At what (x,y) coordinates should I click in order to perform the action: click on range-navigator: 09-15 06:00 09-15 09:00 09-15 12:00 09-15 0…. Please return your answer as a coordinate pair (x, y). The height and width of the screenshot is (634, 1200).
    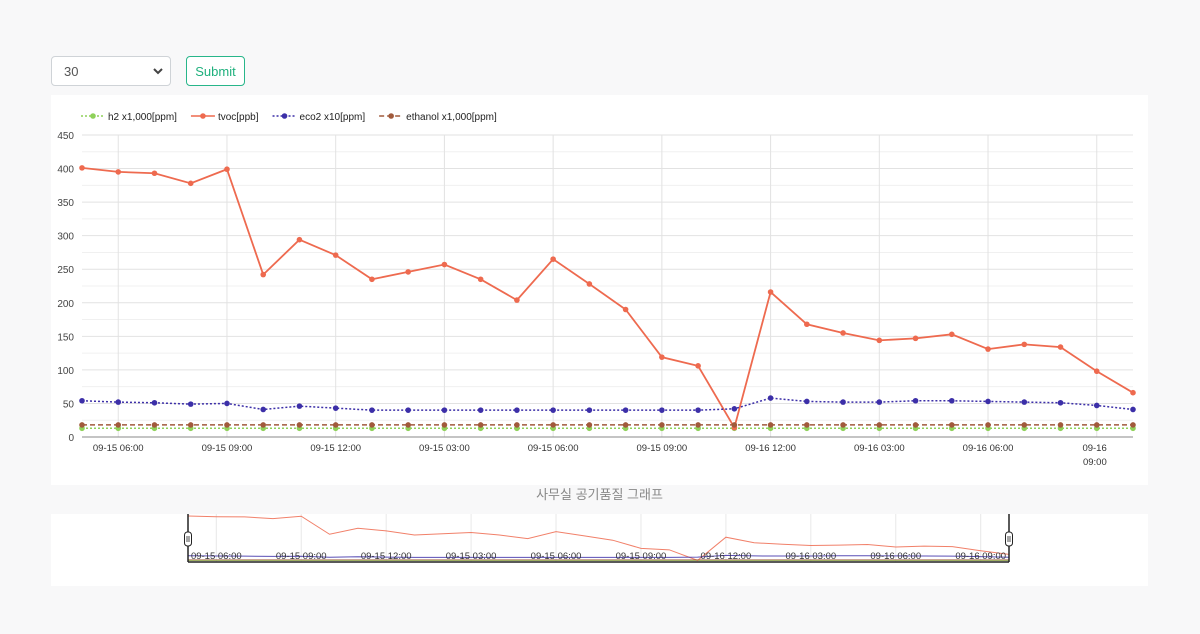
    Looking at the image, I should click on (599, 550).